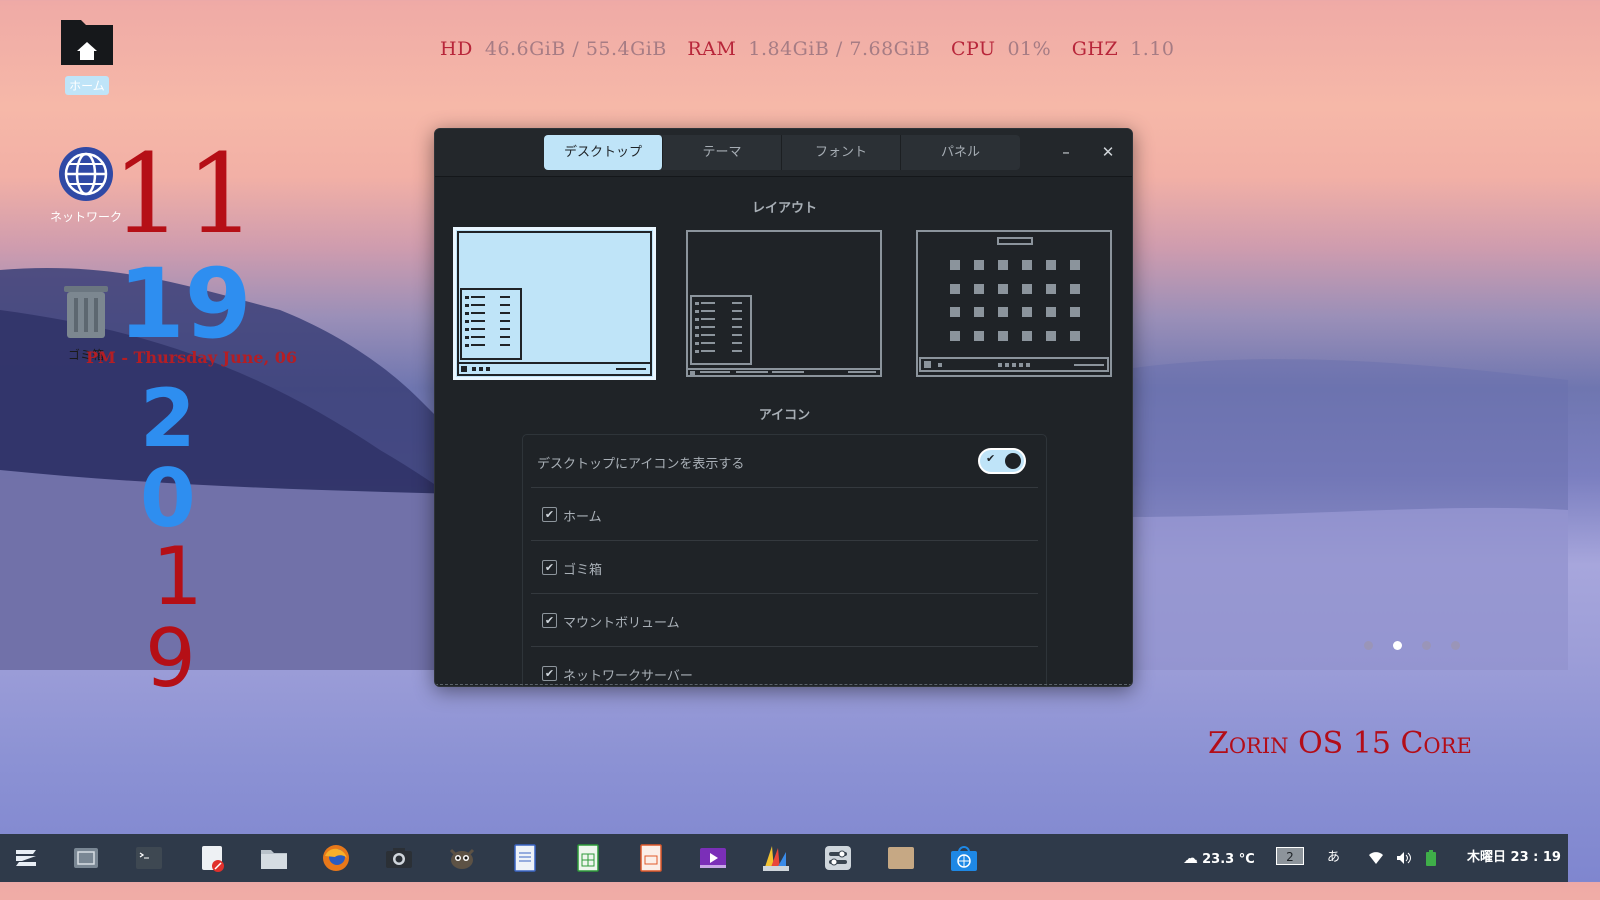  Describe the element at coordinates (964, 858) in the screenshot. I see `store-icon` at that location.